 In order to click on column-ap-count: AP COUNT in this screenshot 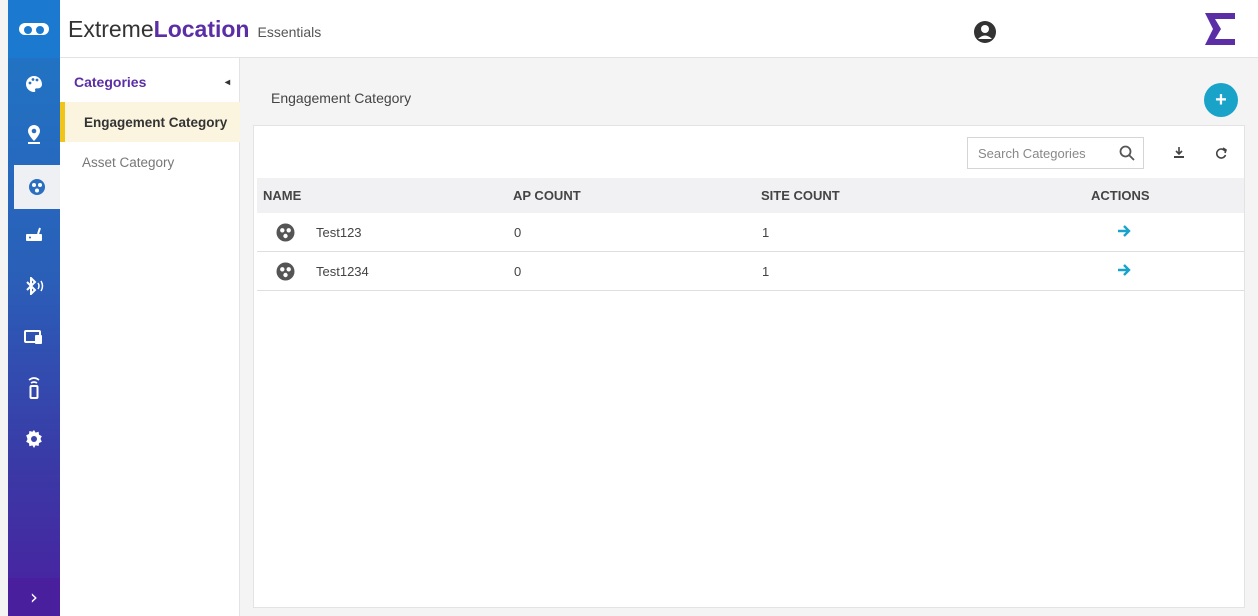, I will do `click(547, 195)`.